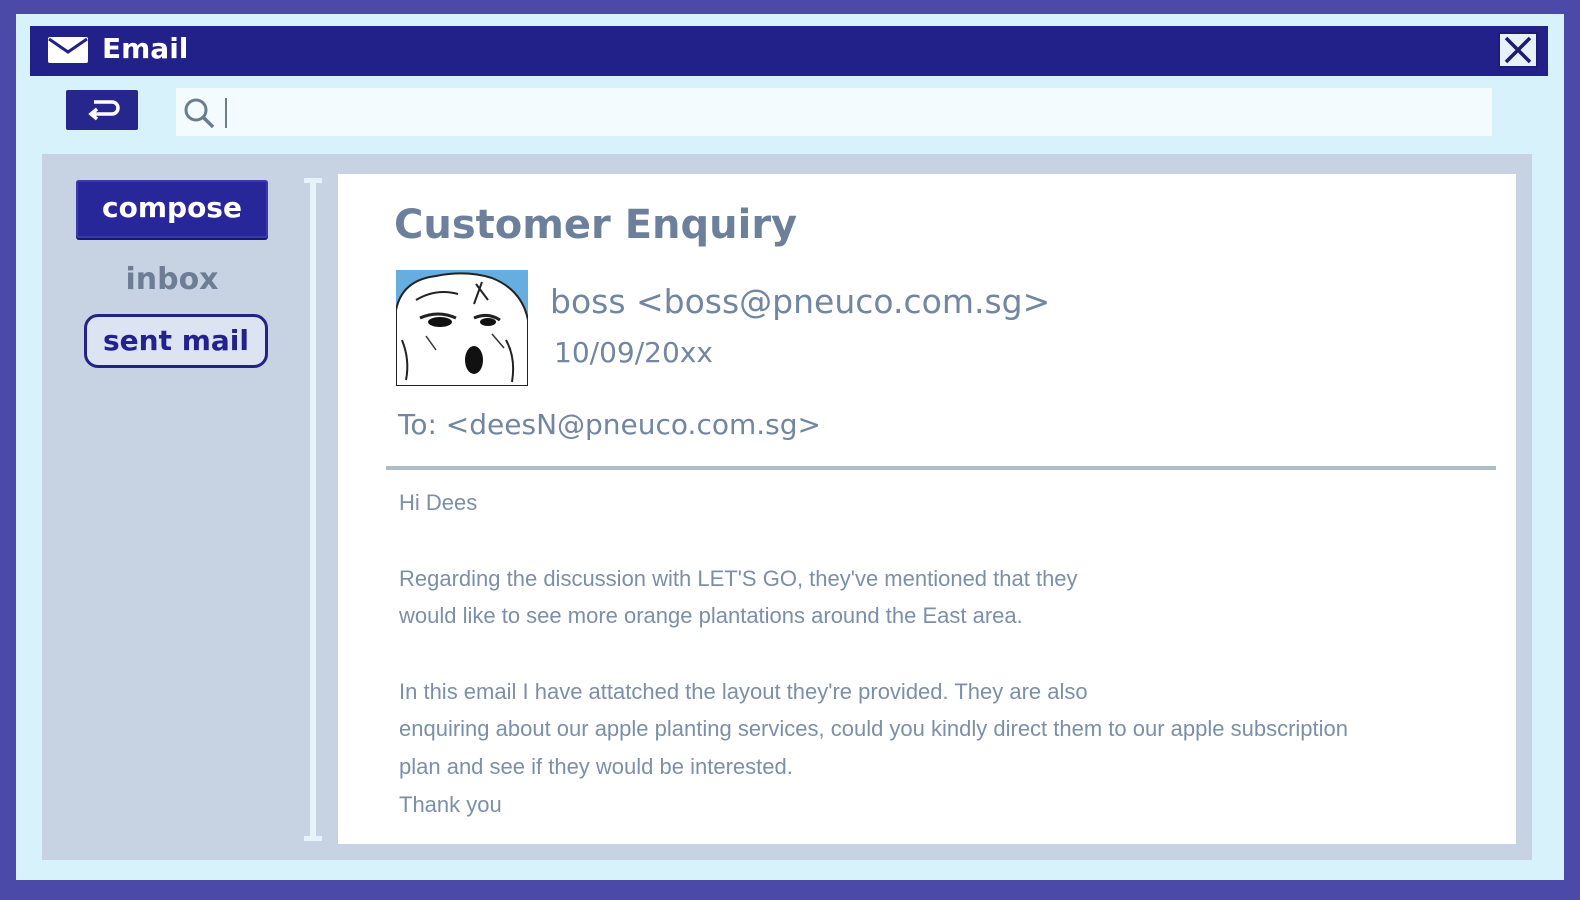  What do you see at coordinates (834, 112) in the screenshot?
I see `search-input` at bounding box center [834, 112].